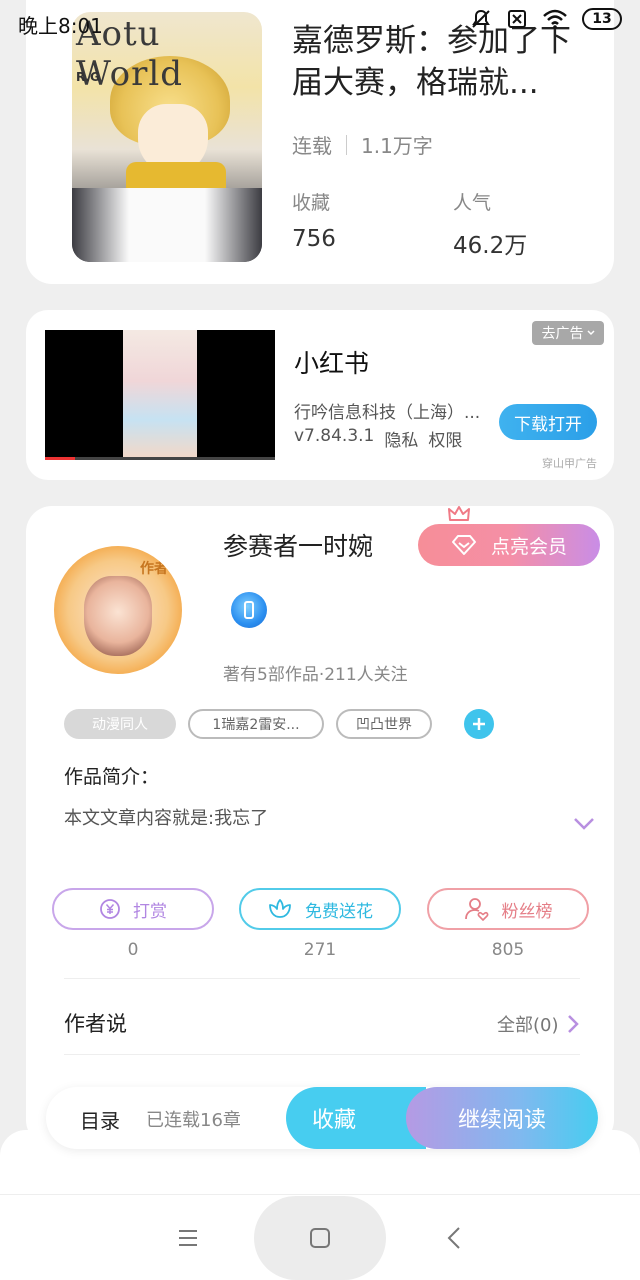 This screenshot has width=640, height=1280. I want to click on crown-icon, so click(459, 513).